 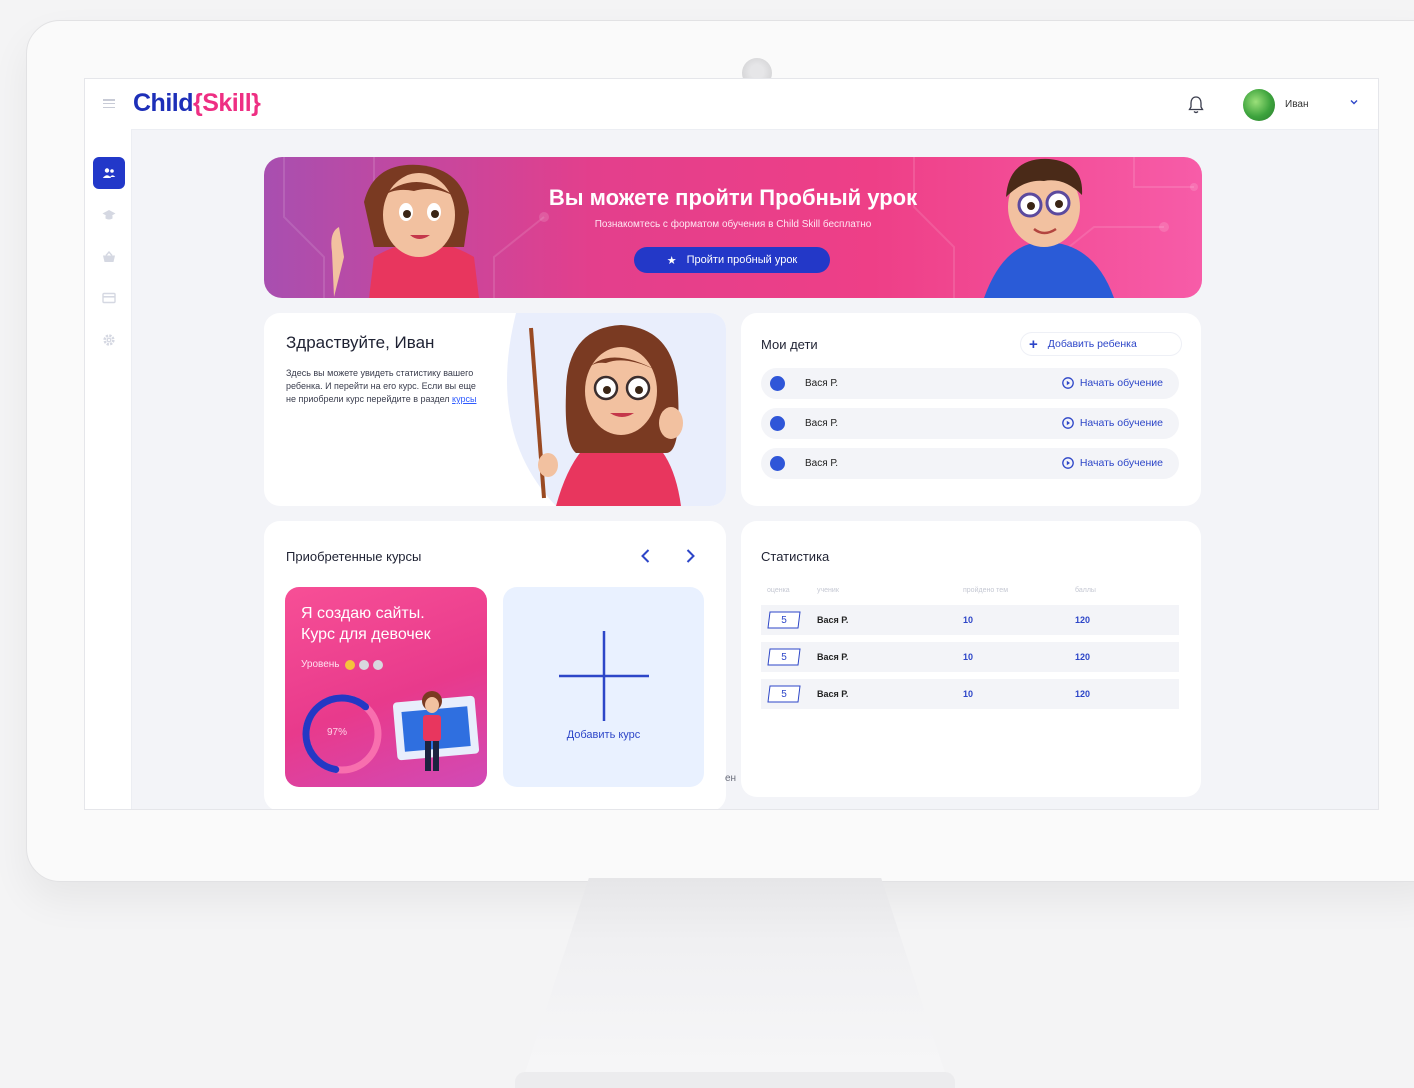 I want to click on course-progress-label: 97%, so click(x=337, y=732).